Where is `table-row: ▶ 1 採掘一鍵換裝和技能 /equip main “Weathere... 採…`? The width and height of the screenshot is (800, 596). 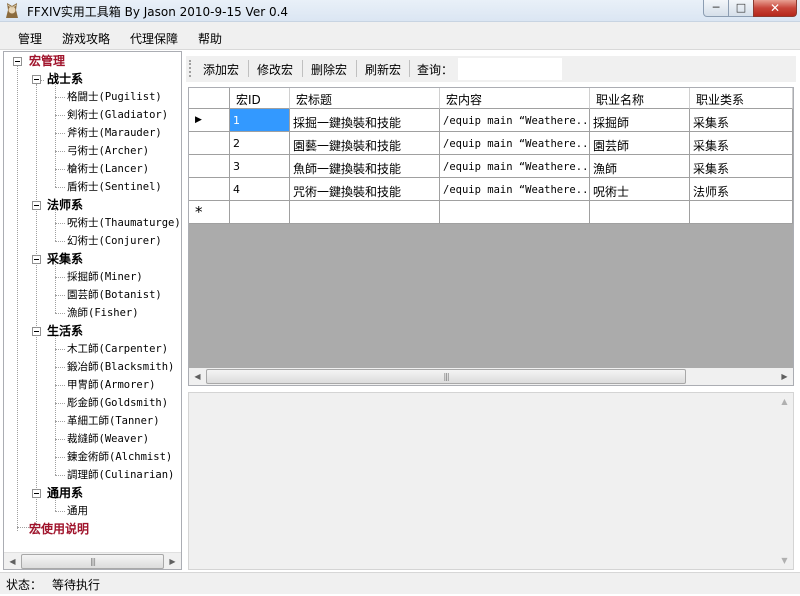 table-row: ▶ 1 採掘一鍵換裝和技能 /equip main “Weathere... 採… is located at coordinates (491, 120).